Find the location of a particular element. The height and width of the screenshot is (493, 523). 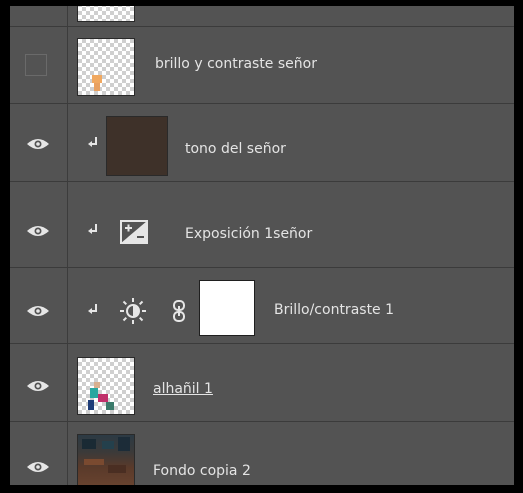

layer-name: tono del señor is located at coordinates (235, 149).